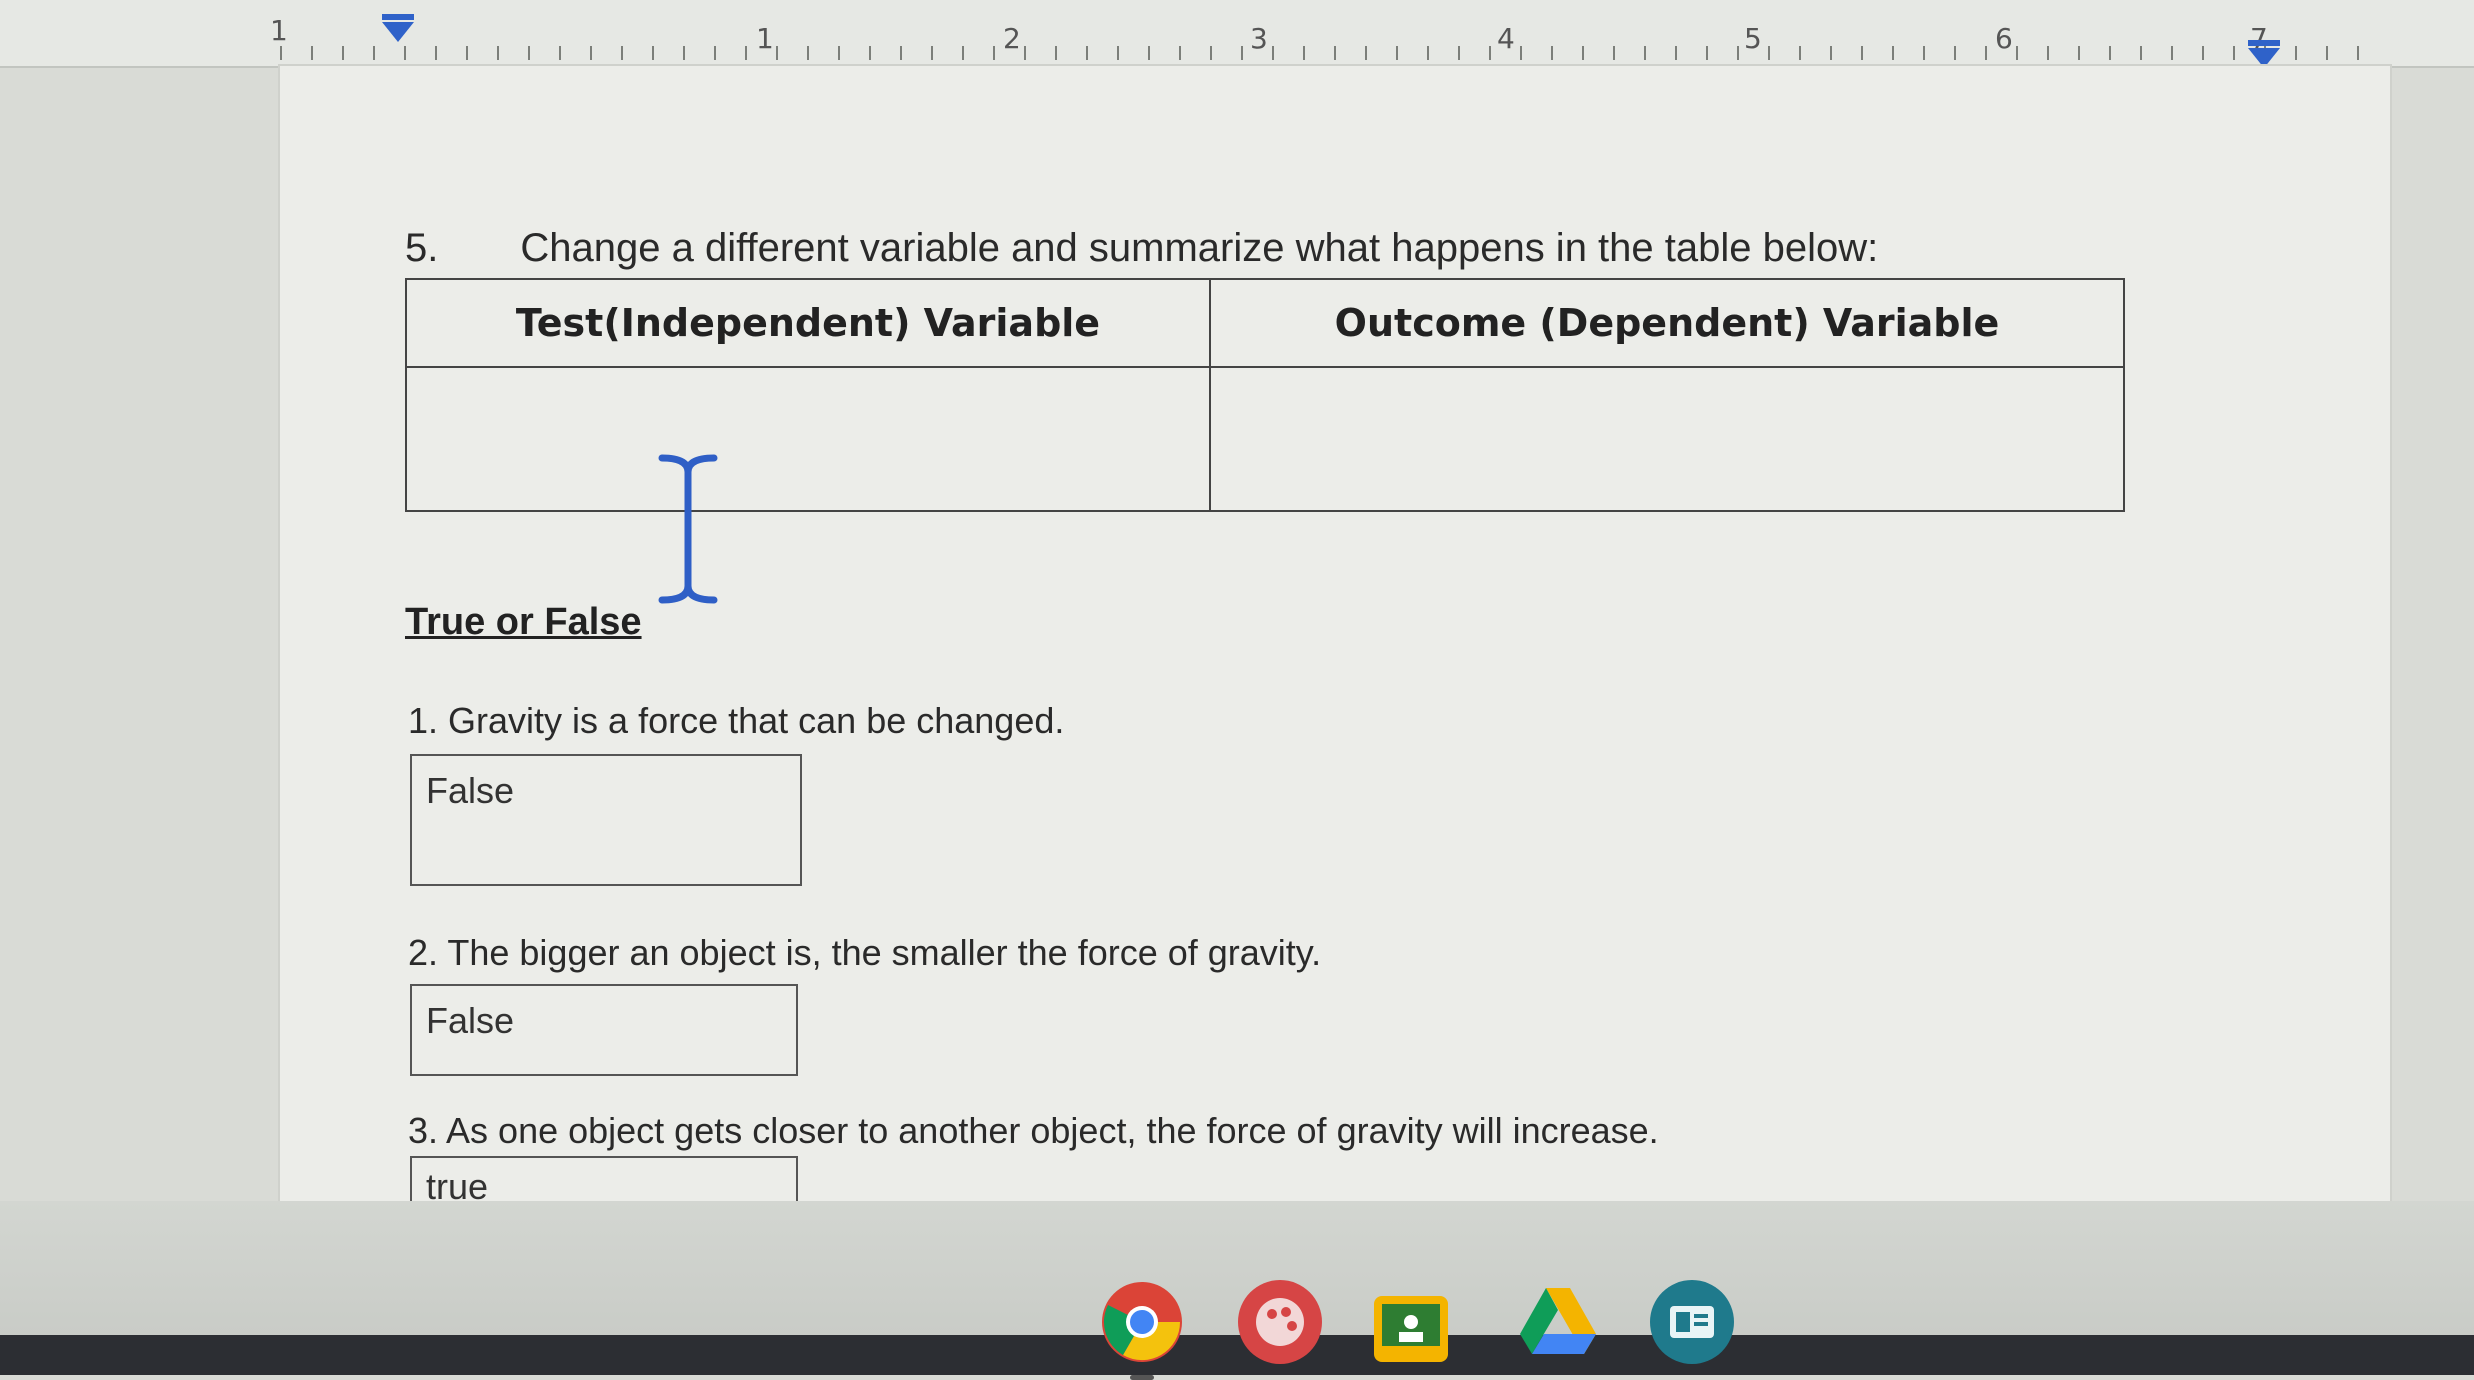 The image size is (2474, 1380). Describe the element at coordinates (1506, 38) in the screenshot. I see `ruler-number: 4` at that location.